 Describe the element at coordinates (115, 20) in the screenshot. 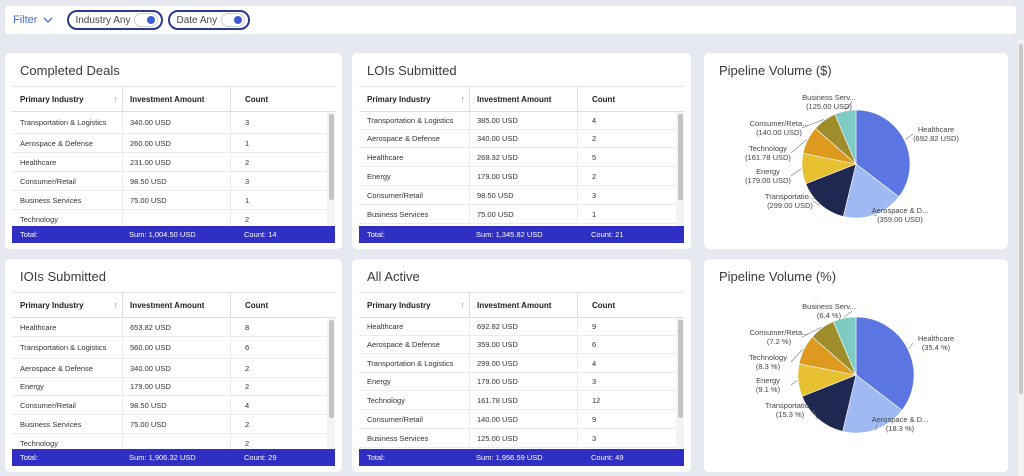

I see `industry-filter-chip: Industry Any` at that location.